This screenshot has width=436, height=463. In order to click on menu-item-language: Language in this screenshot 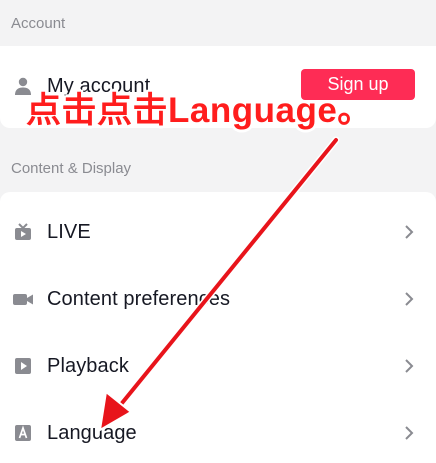, I will do `click(218, 433)`.